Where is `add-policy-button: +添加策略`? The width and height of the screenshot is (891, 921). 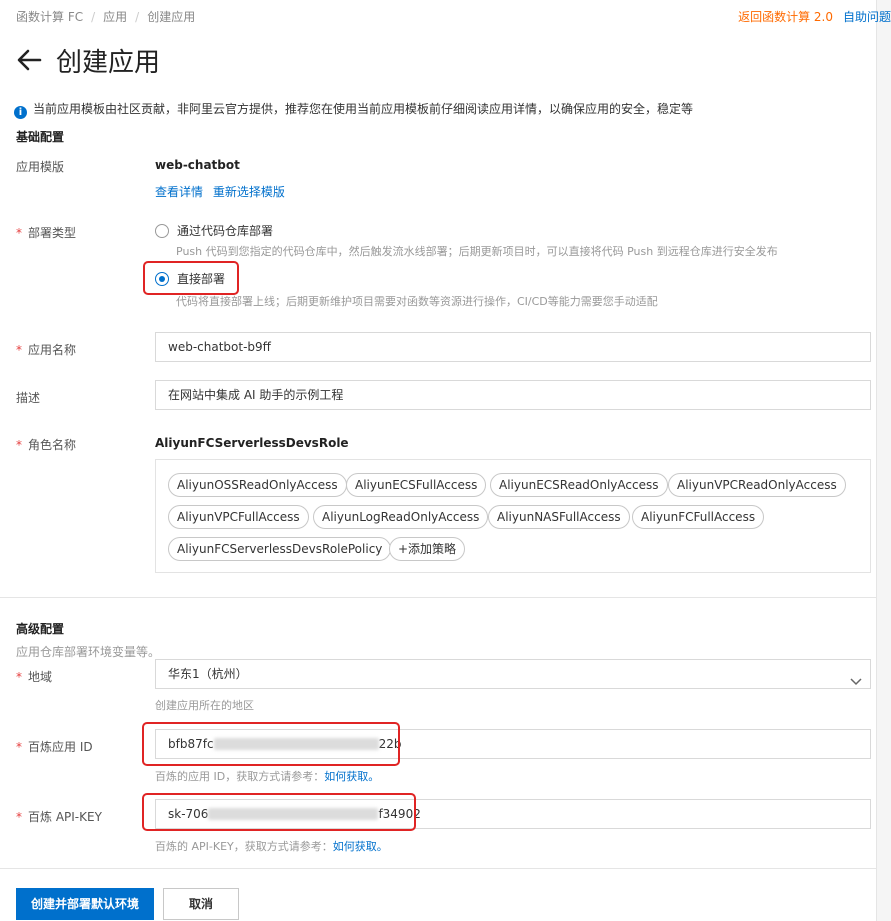 add-policy-button: +添加策略 is located at coordinates (427, 549).